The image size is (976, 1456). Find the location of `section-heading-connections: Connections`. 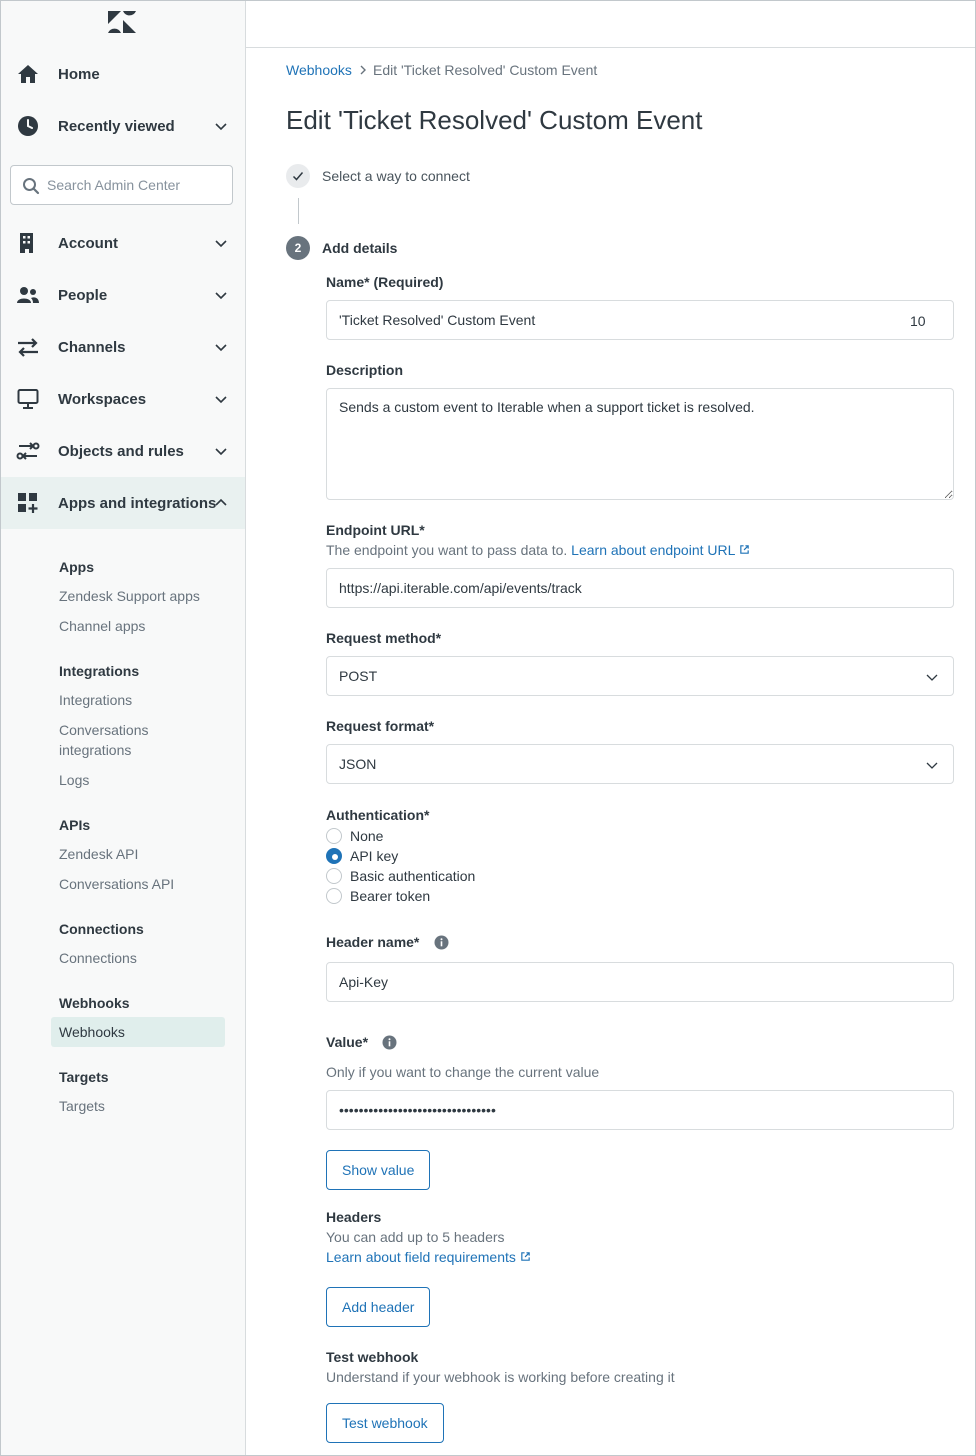

section-heading-connections: Connections is located at coordinates (101, 929).